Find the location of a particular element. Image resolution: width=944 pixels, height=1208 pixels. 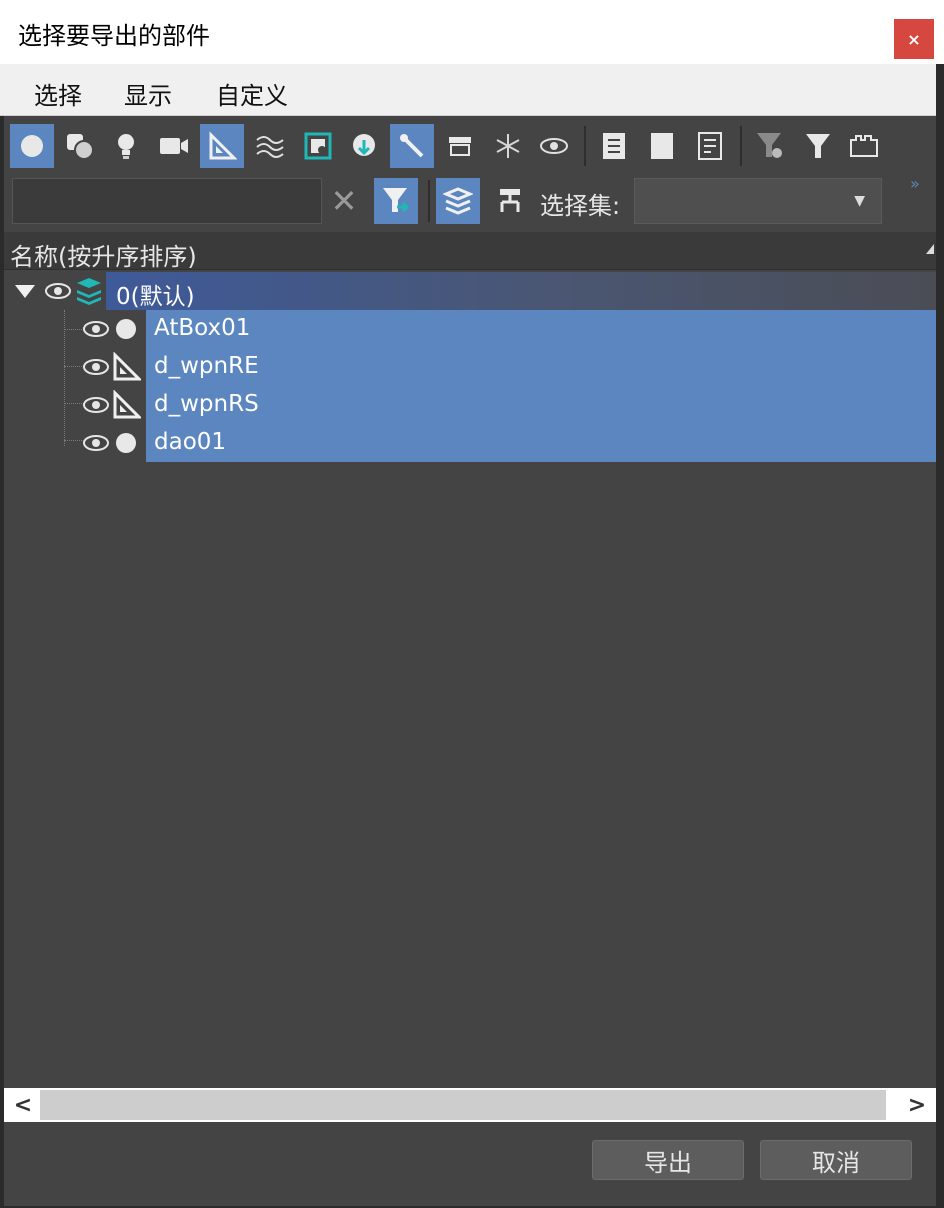

details-view-icon is located at coordinates (710, 146).